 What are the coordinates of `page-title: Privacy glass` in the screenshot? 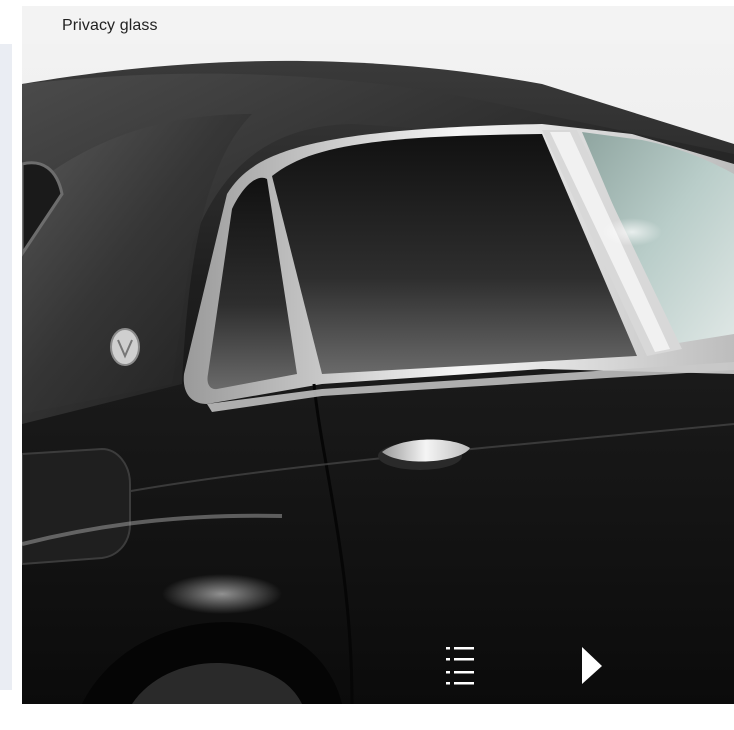 It's located at (110, 25).